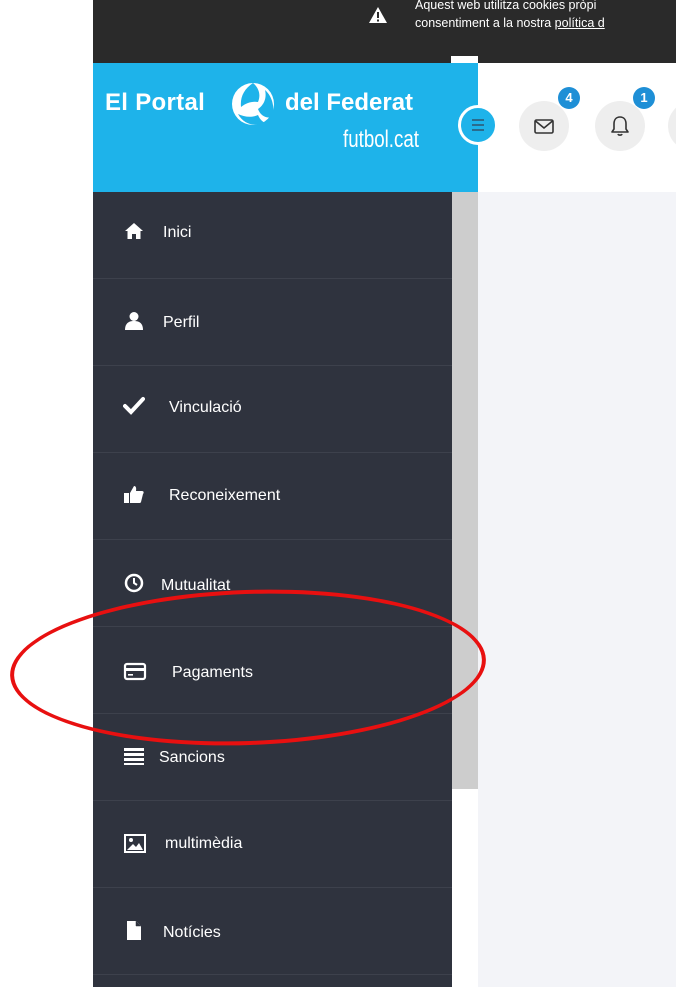  I want to click on brand-logo-area: El Portal del Federat futbol.cat, so click(285, 127).